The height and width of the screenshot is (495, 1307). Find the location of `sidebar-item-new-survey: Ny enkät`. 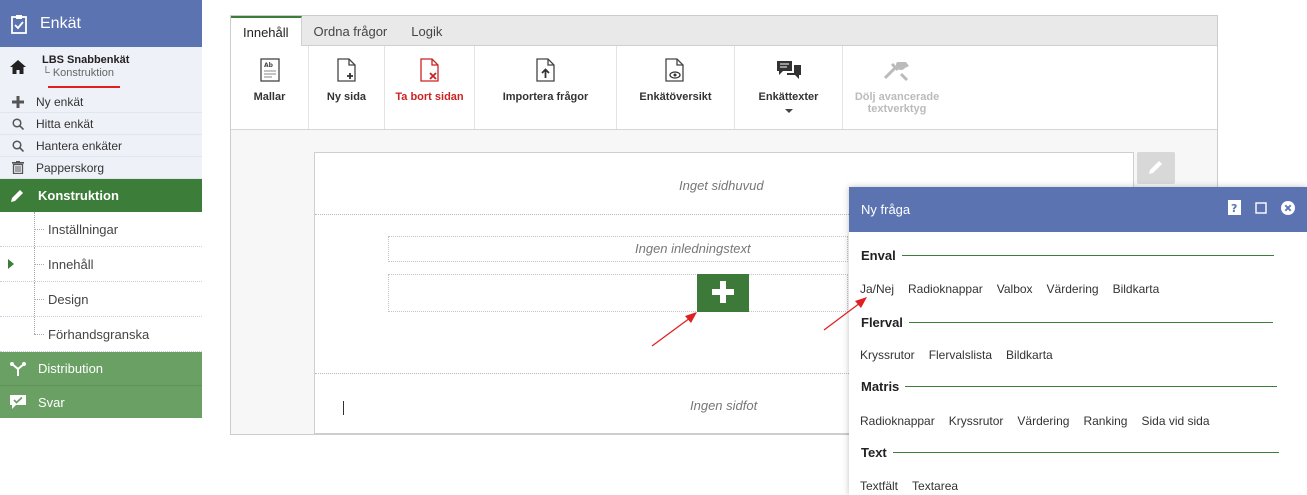

sidebar-item-new-survey: Ny enkät is located at coordinates (101, 102).